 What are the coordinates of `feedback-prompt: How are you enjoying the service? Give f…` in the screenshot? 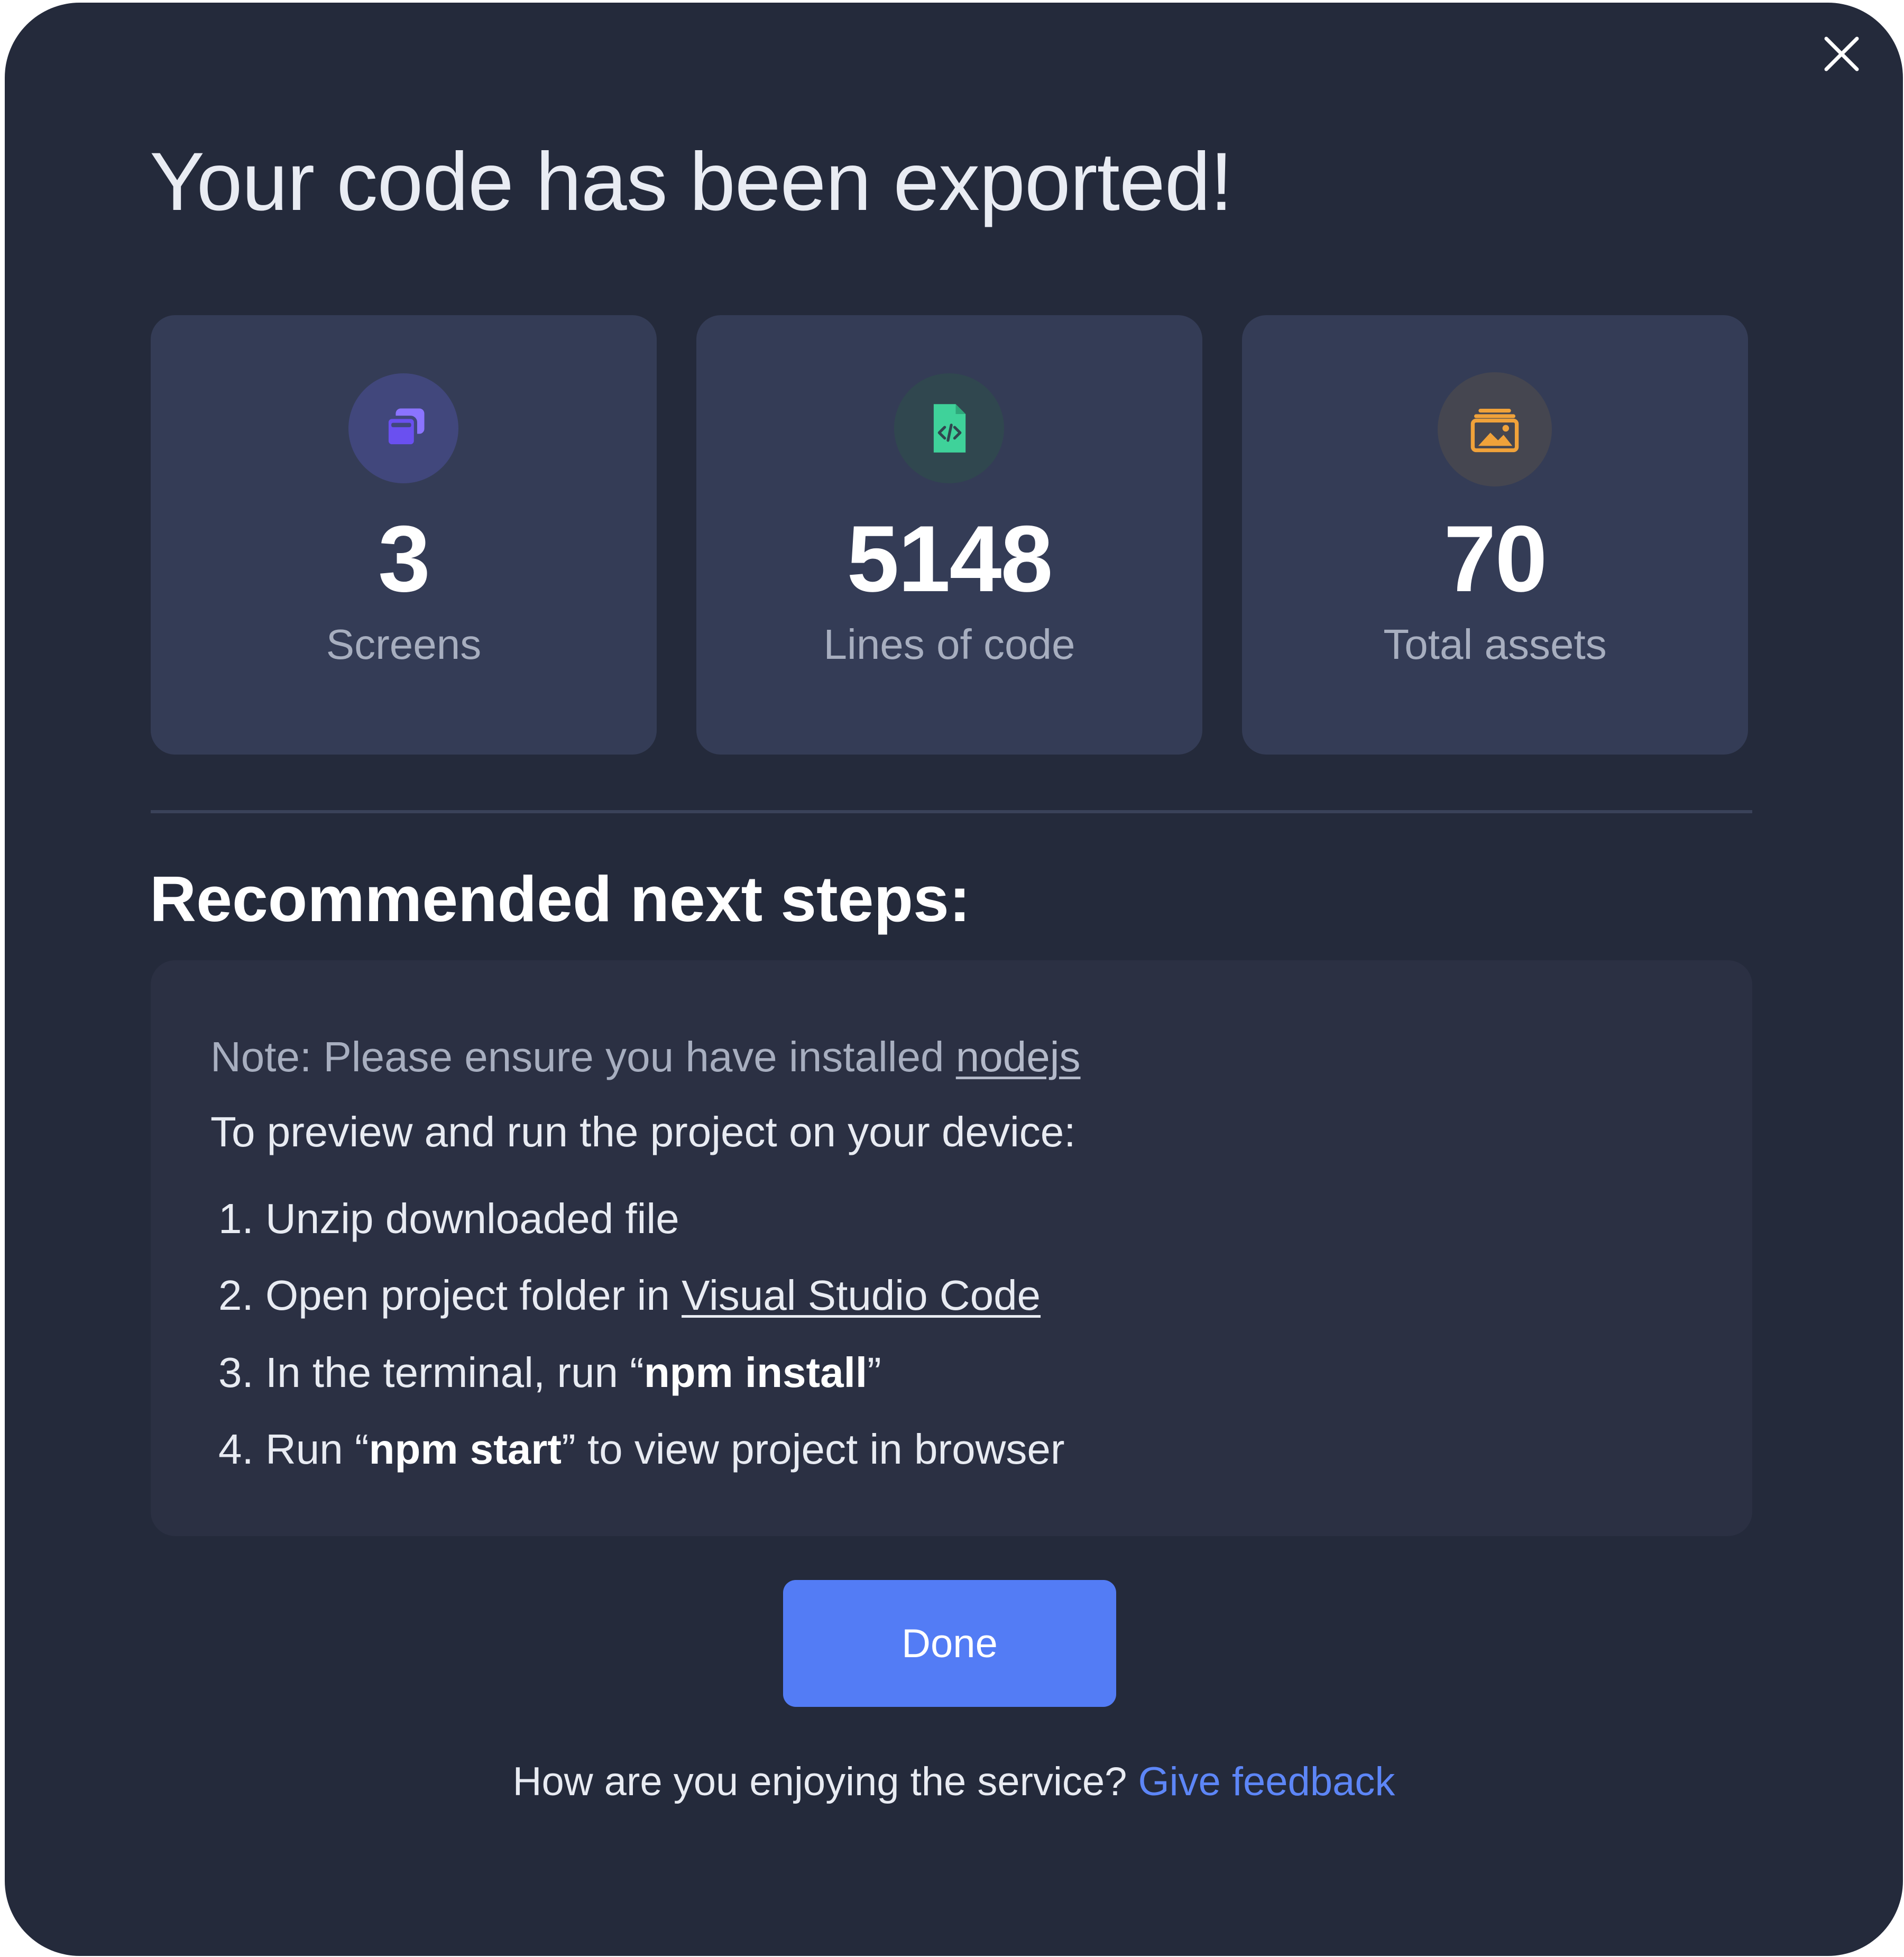 It's located at (954, 1782).